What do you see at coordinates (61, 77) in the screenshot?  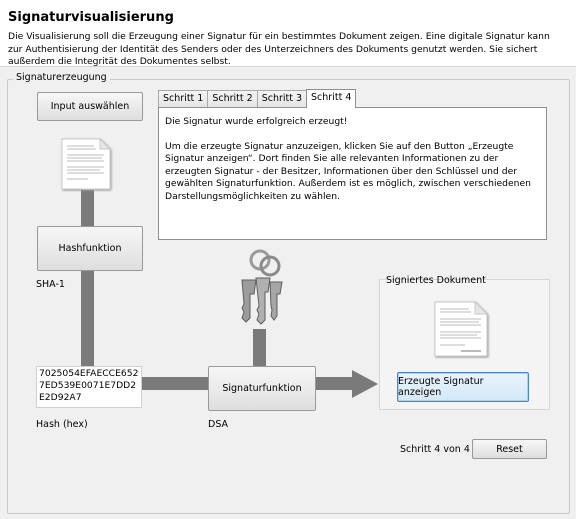 I see `group-label: Signaturerzeugung` at bounding box center [61, 77].